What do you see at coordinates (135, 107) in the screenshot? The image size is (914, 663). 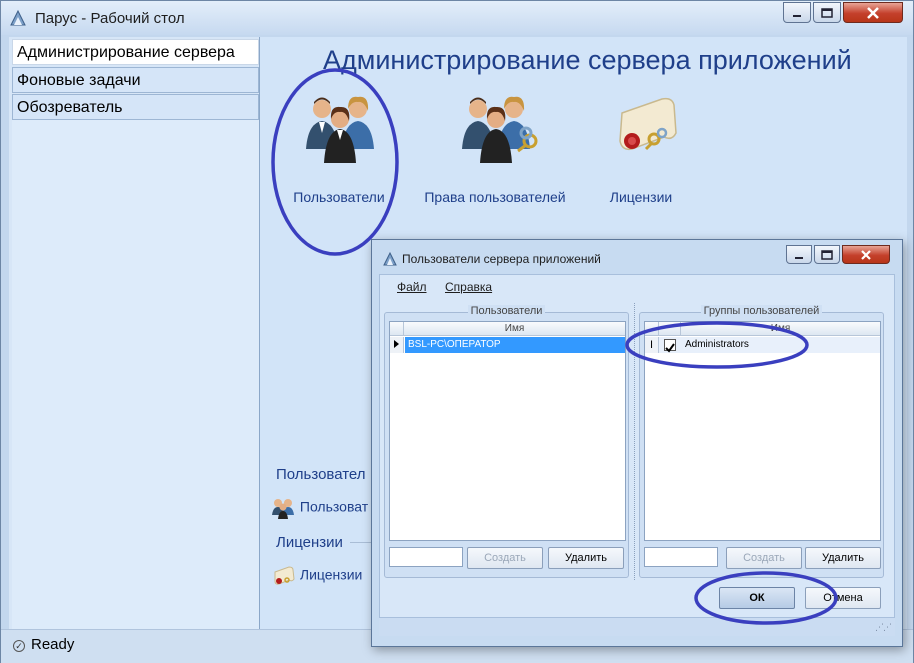 I see `nav-item-browser: Обозреватель` at bounding box center [135, 107].